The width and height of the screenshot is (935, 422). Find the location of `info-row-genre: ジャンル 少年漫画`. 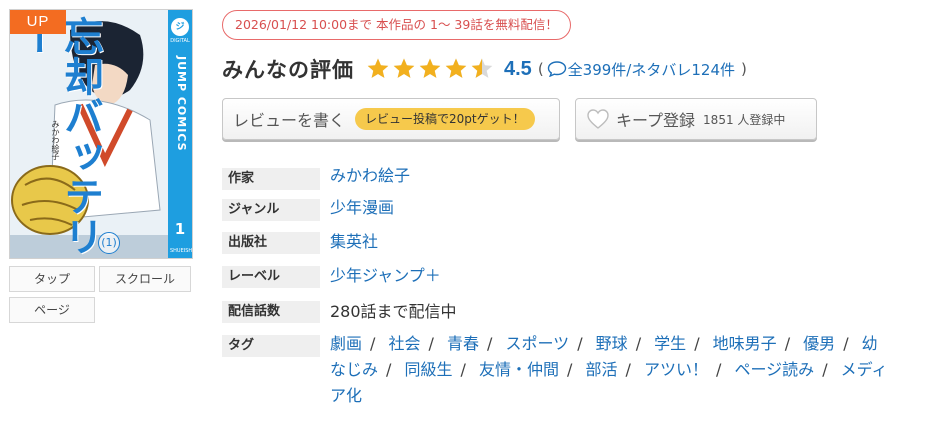

info-row-genre: ジャンル 少年漫画 is located at coordinates (308, 209).